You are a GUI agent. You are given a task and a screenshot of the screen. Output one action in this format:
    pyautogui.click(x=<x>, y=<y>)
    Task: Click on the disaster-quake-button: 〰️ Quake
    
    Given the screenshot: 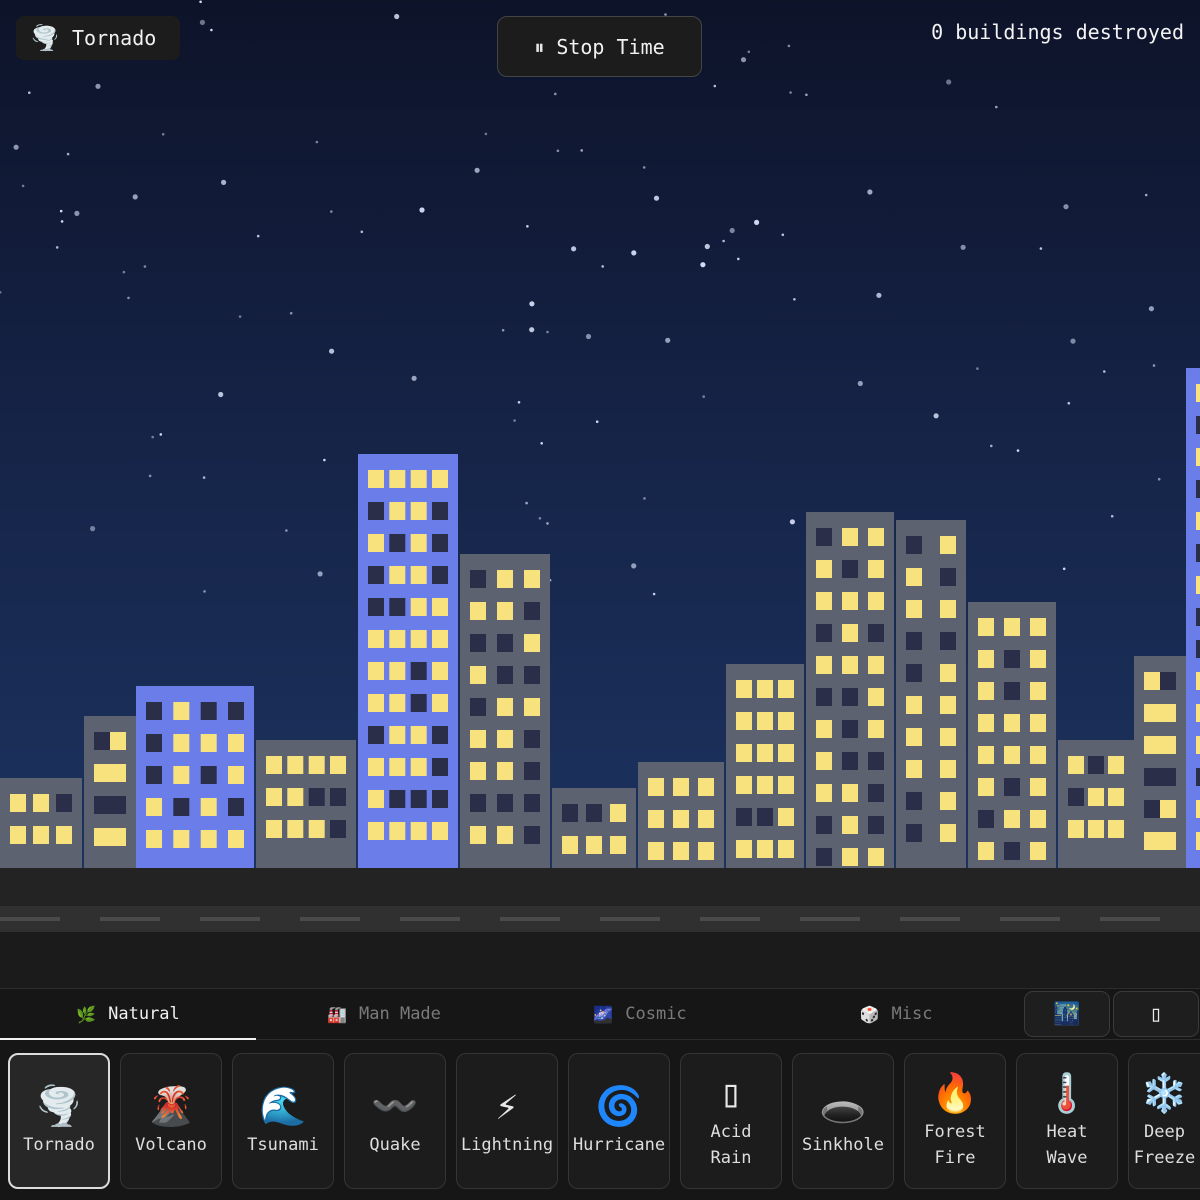 What is the action you would take?
    pyautogui.click(x=395, y=1121)
    